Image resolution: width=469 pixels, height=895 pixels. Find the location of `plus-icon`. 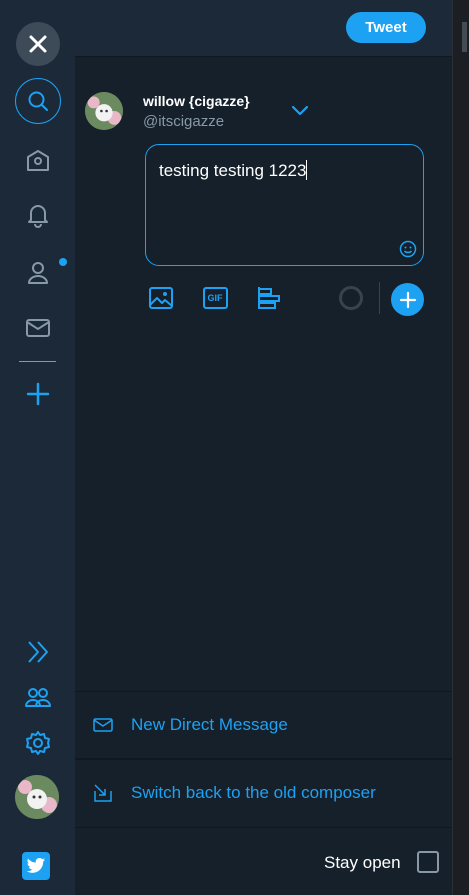

plus-icon is located at coordinates (407, 299).